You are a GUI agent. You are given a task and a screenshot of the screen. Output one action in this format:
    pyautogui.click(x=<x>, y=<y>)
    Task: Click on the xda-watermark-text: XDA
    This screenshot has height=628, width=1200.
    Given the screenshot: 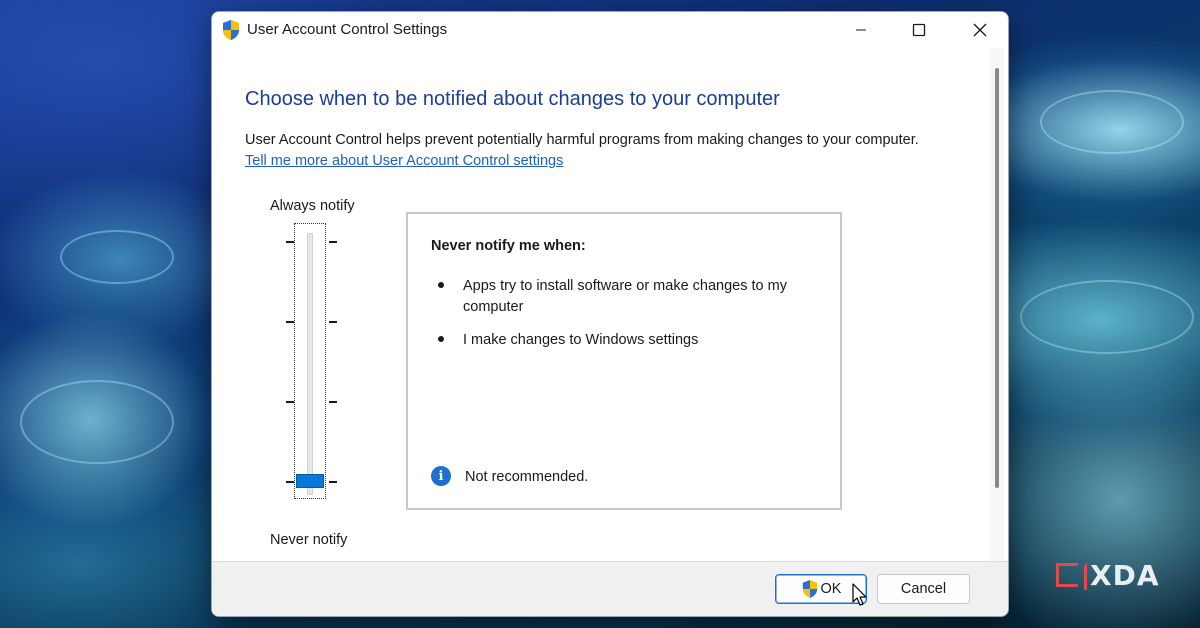 What is the action you would take?
    pyautogui.click(x=1125, y=575)
    